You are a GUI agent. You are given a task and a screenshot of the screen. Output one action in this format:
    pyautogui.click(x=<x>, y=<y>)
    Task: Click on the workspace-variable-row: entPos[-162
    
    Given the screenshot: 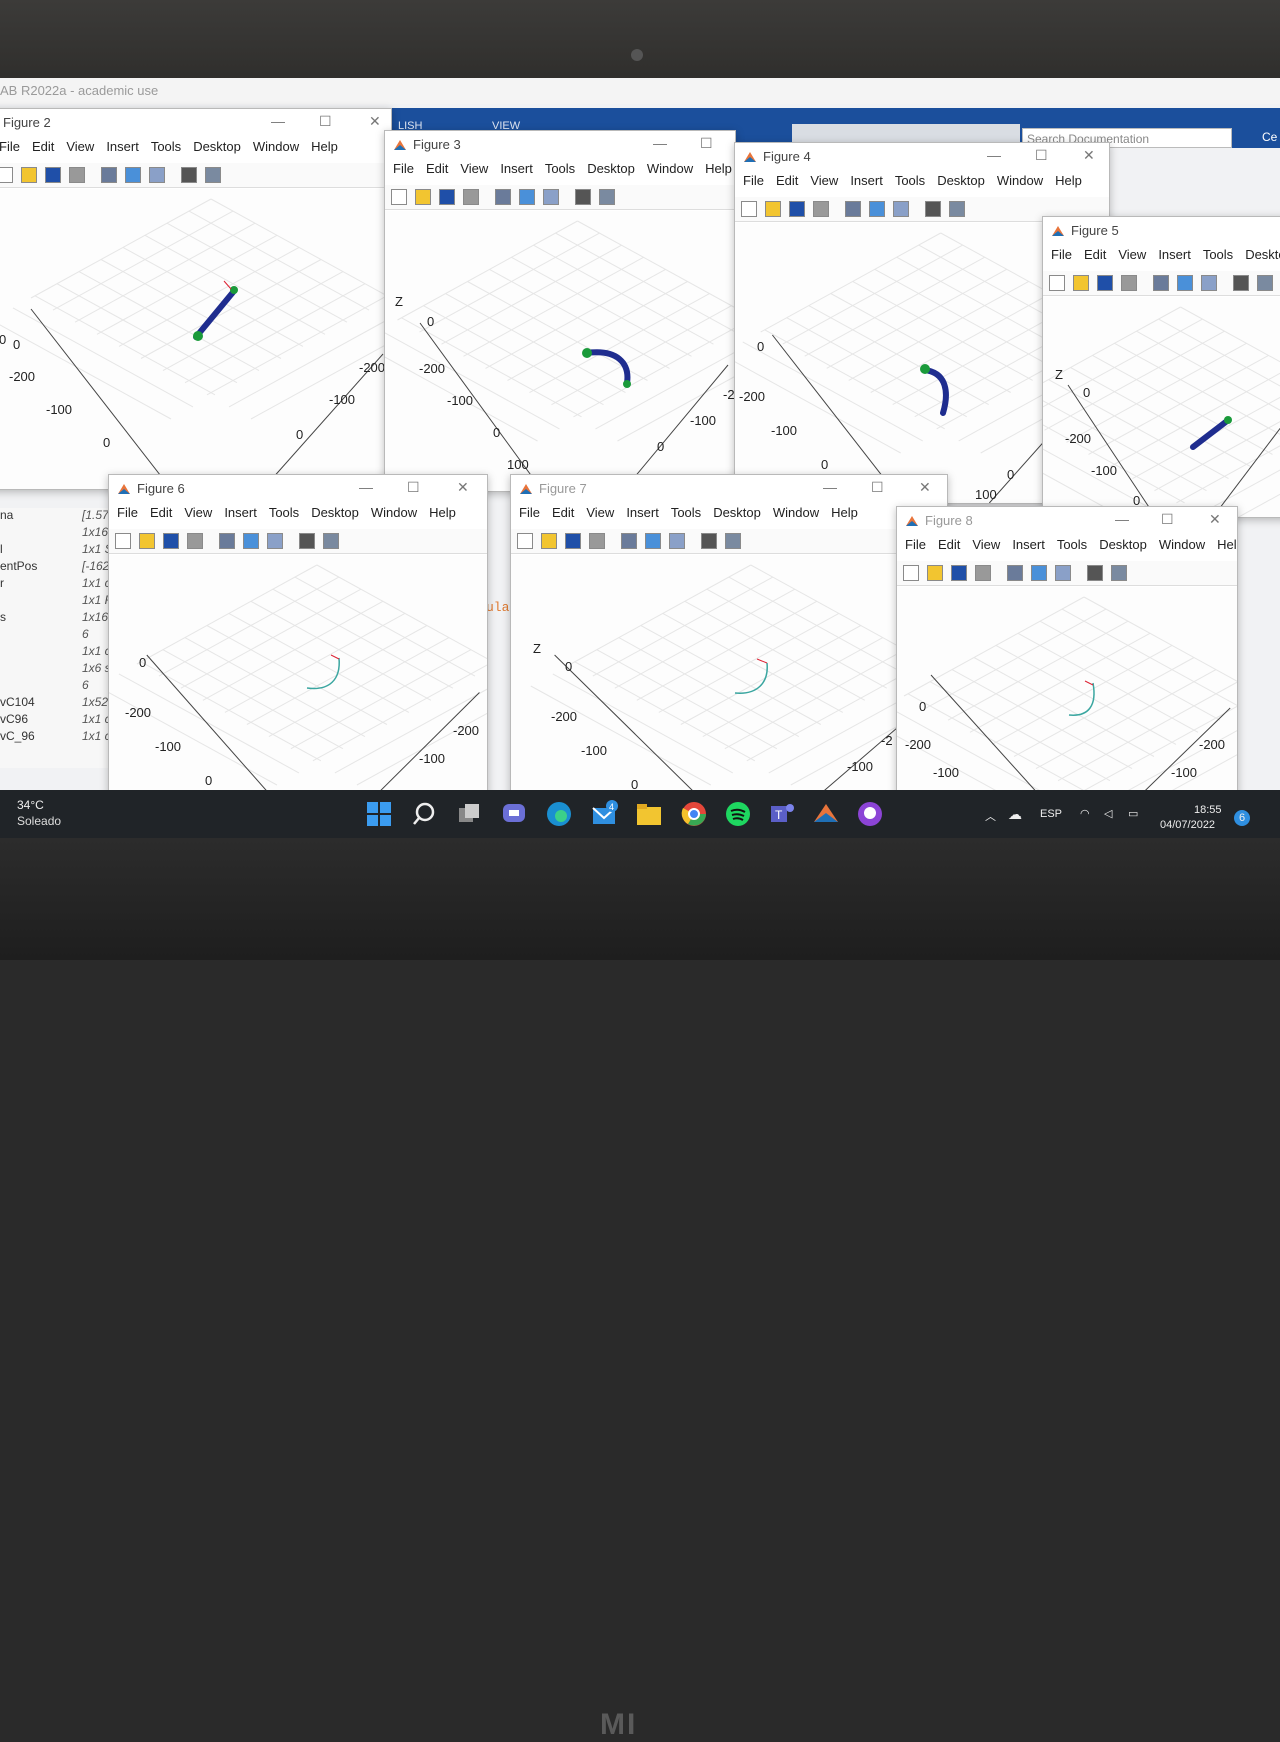 What is the action you would take?
    pyautogui.click(x=58, y=567)
    